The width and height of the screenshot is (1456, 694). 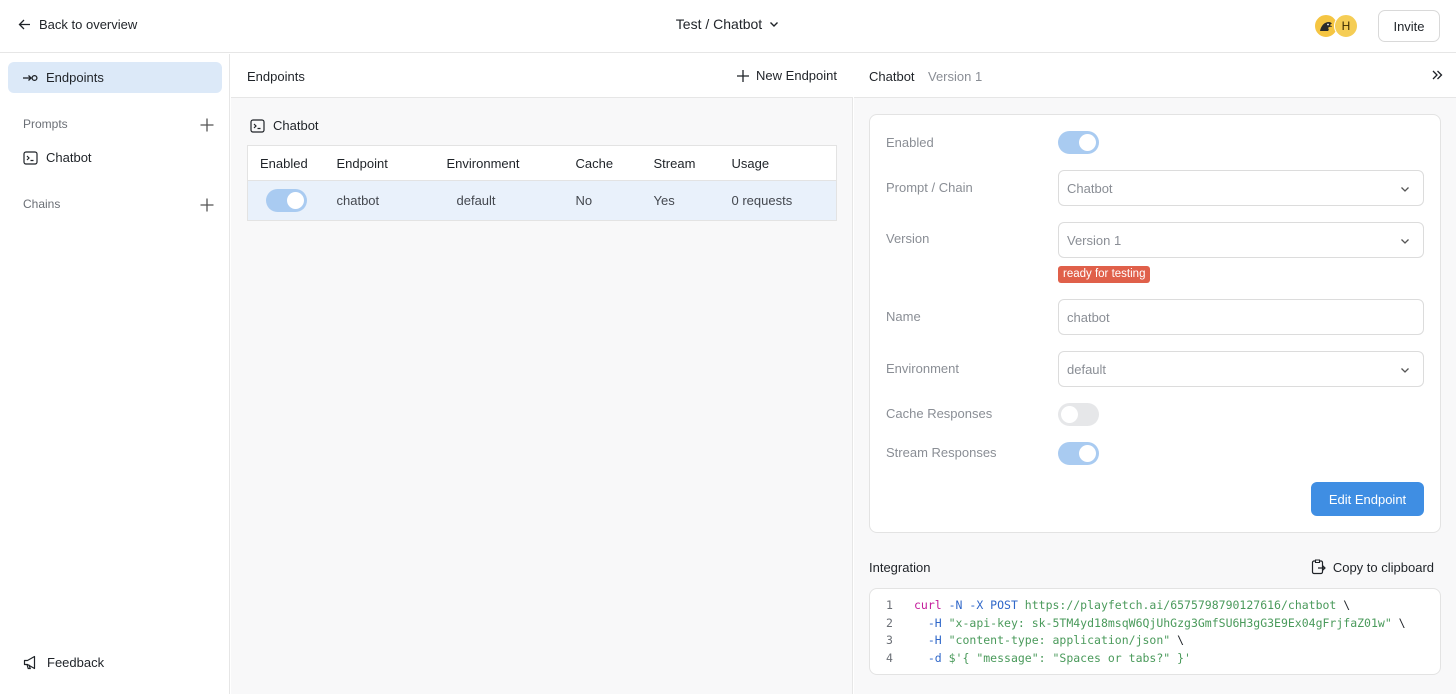 What do you see at coordinates (207, 125) in the screenshot?
I see `add-prompt-icon` at bounding box center [207, 125].